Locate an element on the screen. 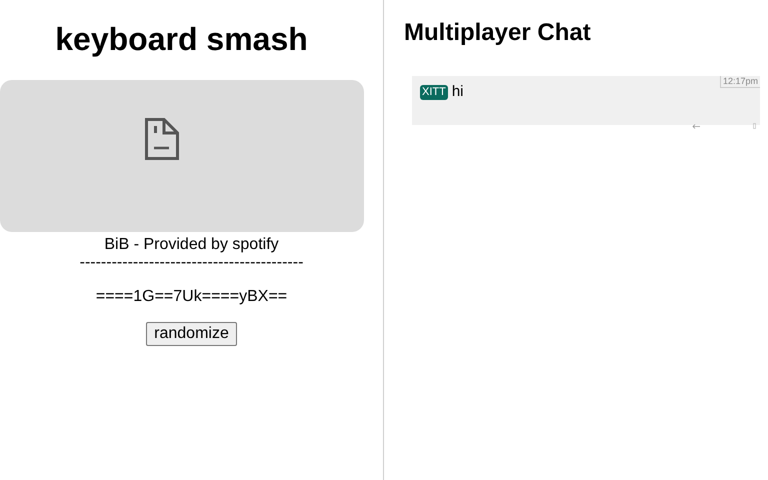  code-text: ====1G==7Uk====yBX== is located at coordinates (192, 297).